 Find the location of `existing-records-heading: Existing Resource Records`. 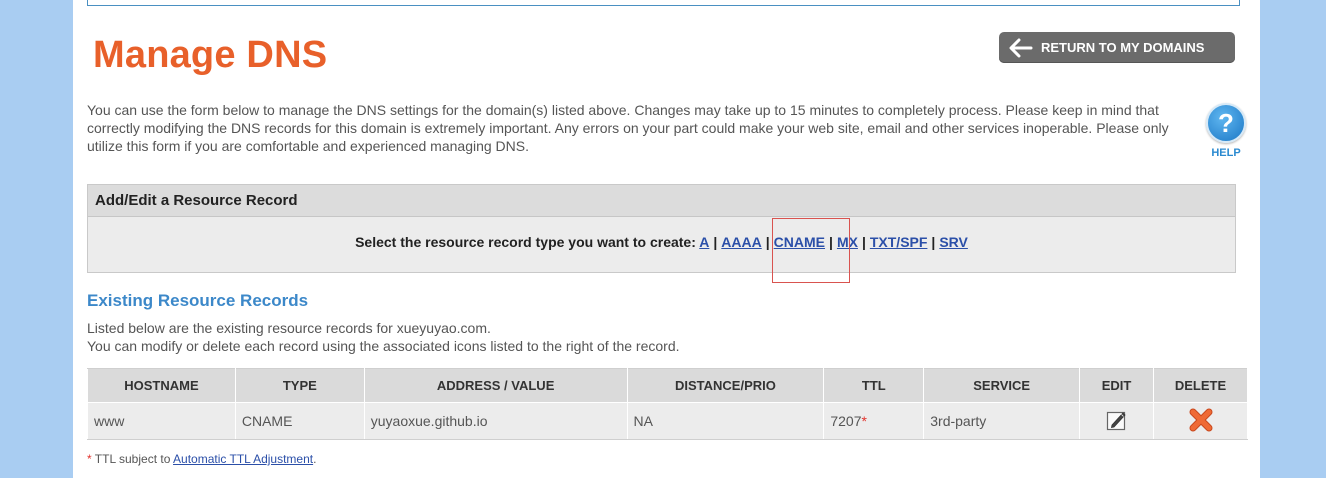

existing-records-heading: Existing Resource Records is located at coordinates (198, 300).